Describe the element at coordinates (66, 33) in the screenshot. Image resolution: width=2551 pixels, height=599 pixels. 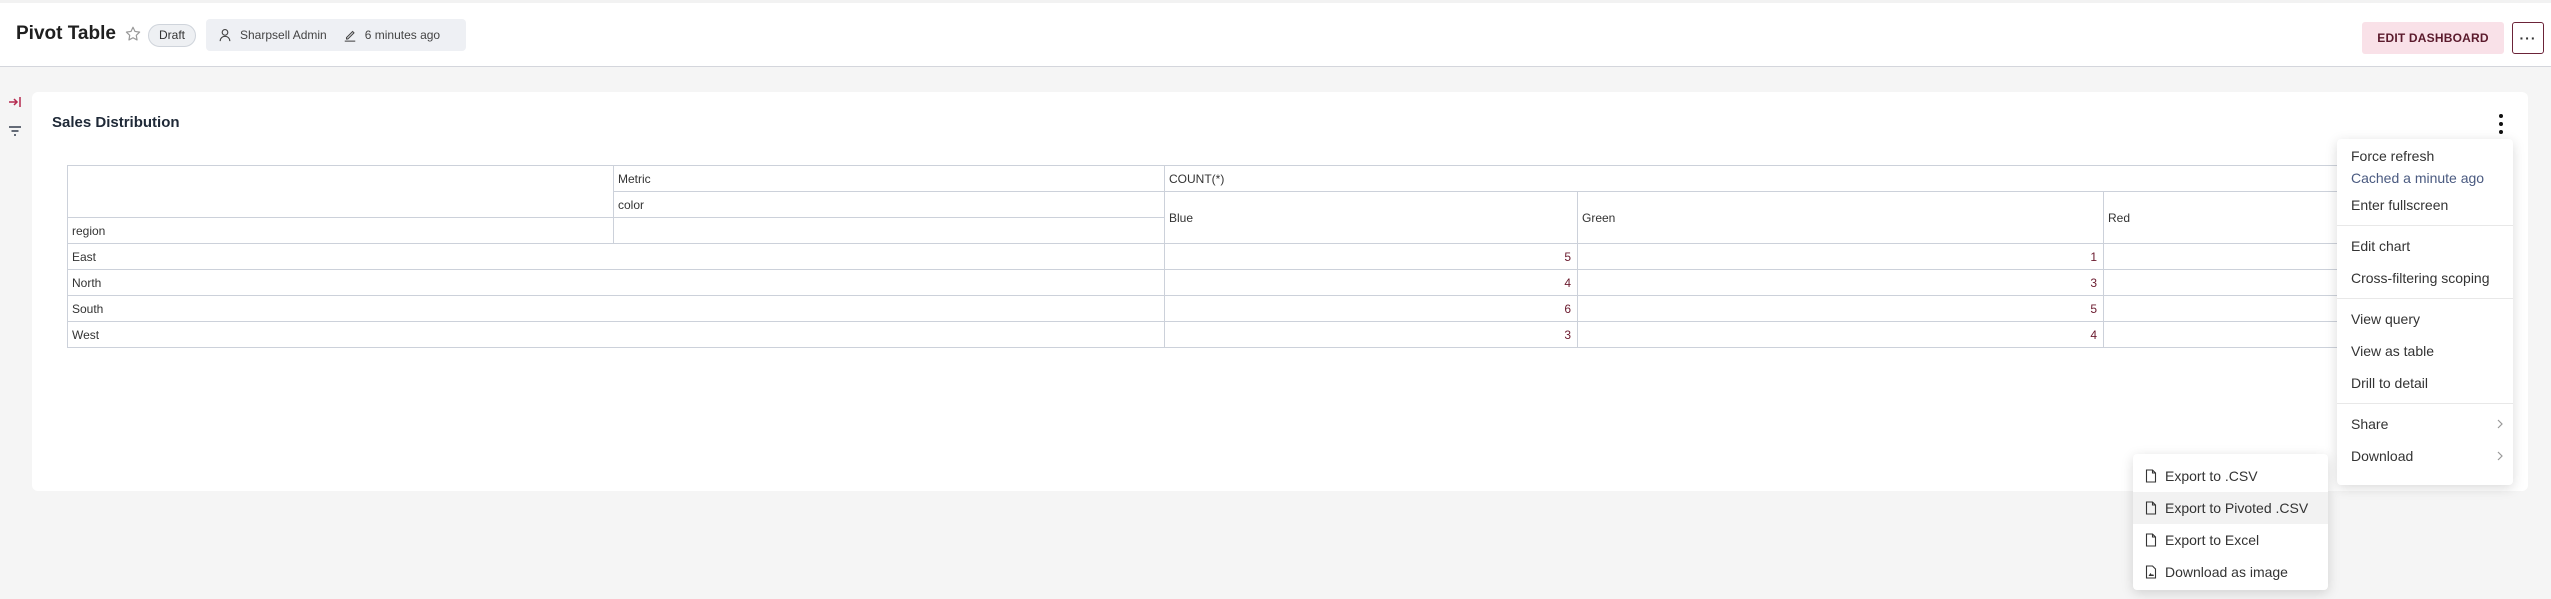
I see `dashboard-title: Pivot Table` at that location.